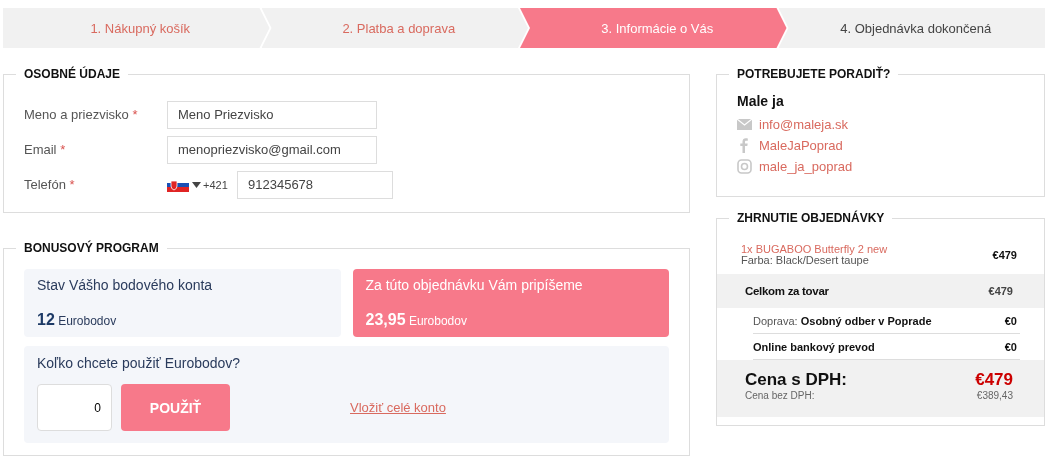 The height and width of the screenshot is (465, 1049). I want to click on points-amount: 12 Eurobodov, so click(77, 320).